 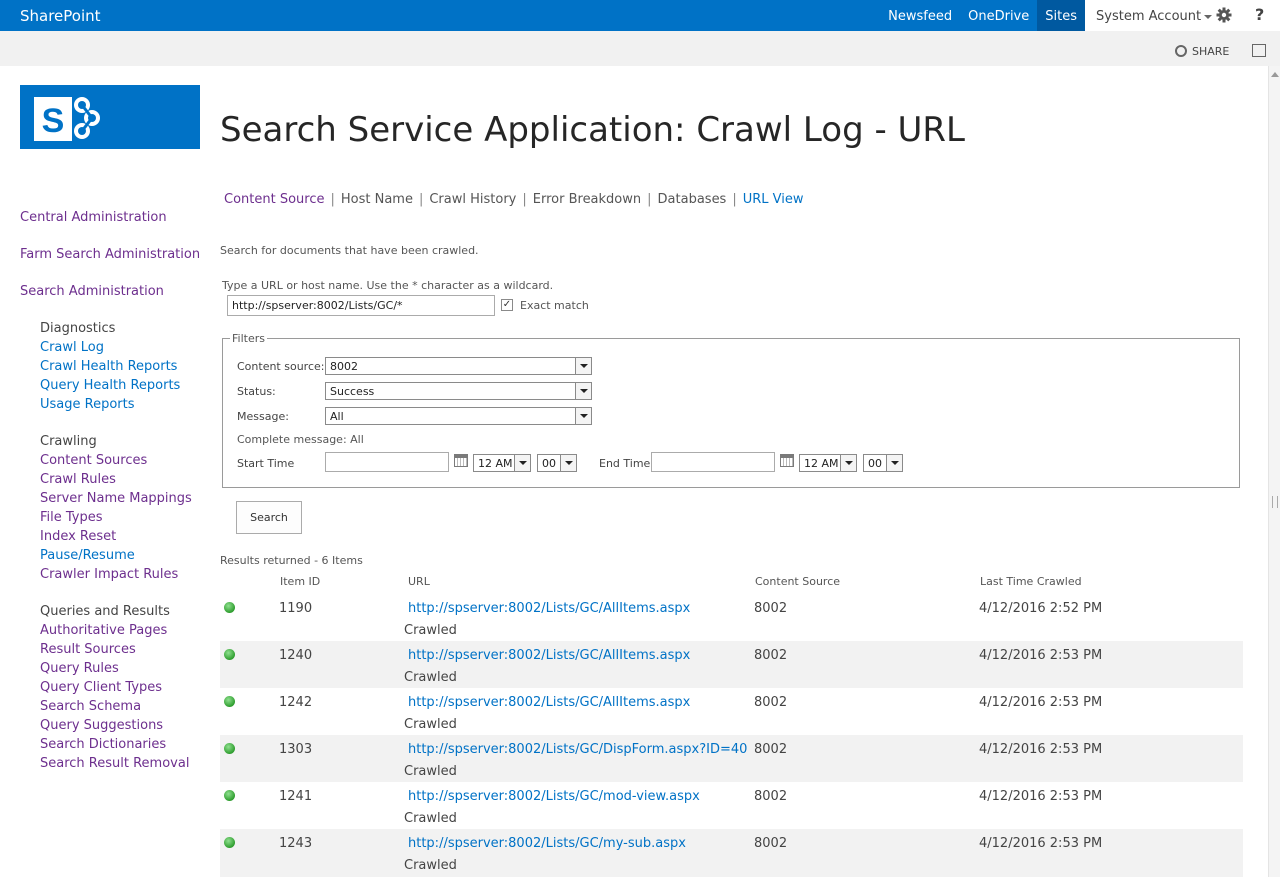 I want to click on nav-item-search-dictionaries: Search Dictionaries, so click(x=103, y=744).